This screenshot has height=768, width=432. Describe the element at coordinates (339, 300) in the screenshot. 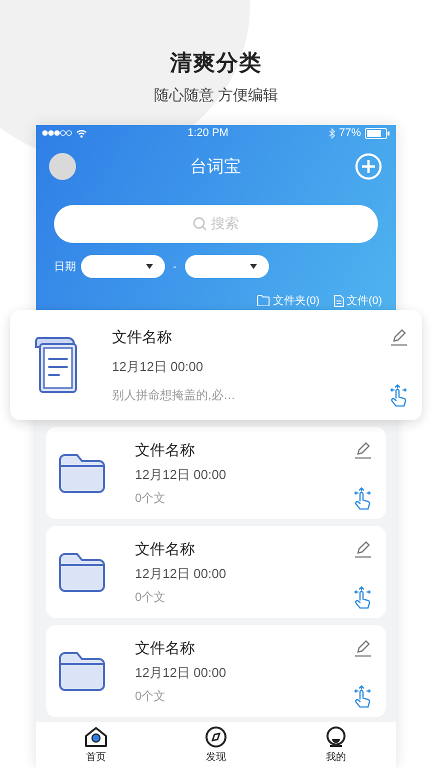

I see `file-outline-icon` at that location.